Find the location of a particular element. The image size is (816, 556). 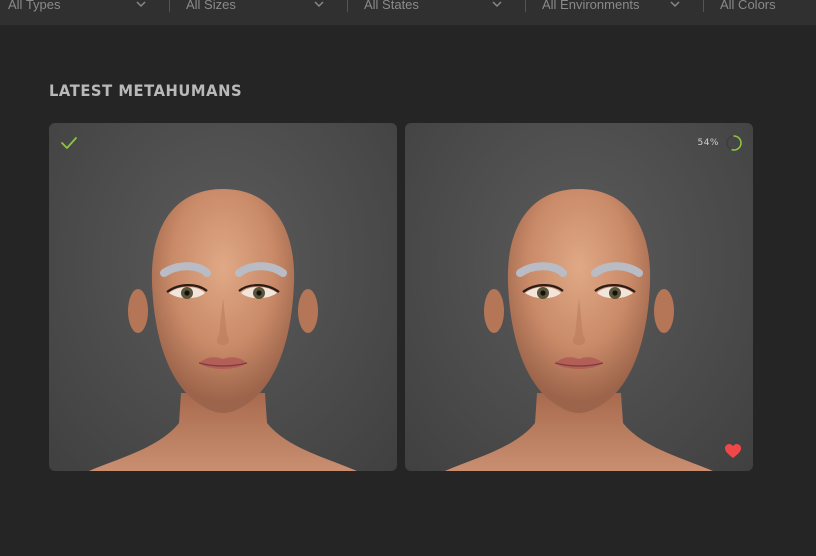

section-title: LATEST METAHUMANS is located at coordinates (146, 90).